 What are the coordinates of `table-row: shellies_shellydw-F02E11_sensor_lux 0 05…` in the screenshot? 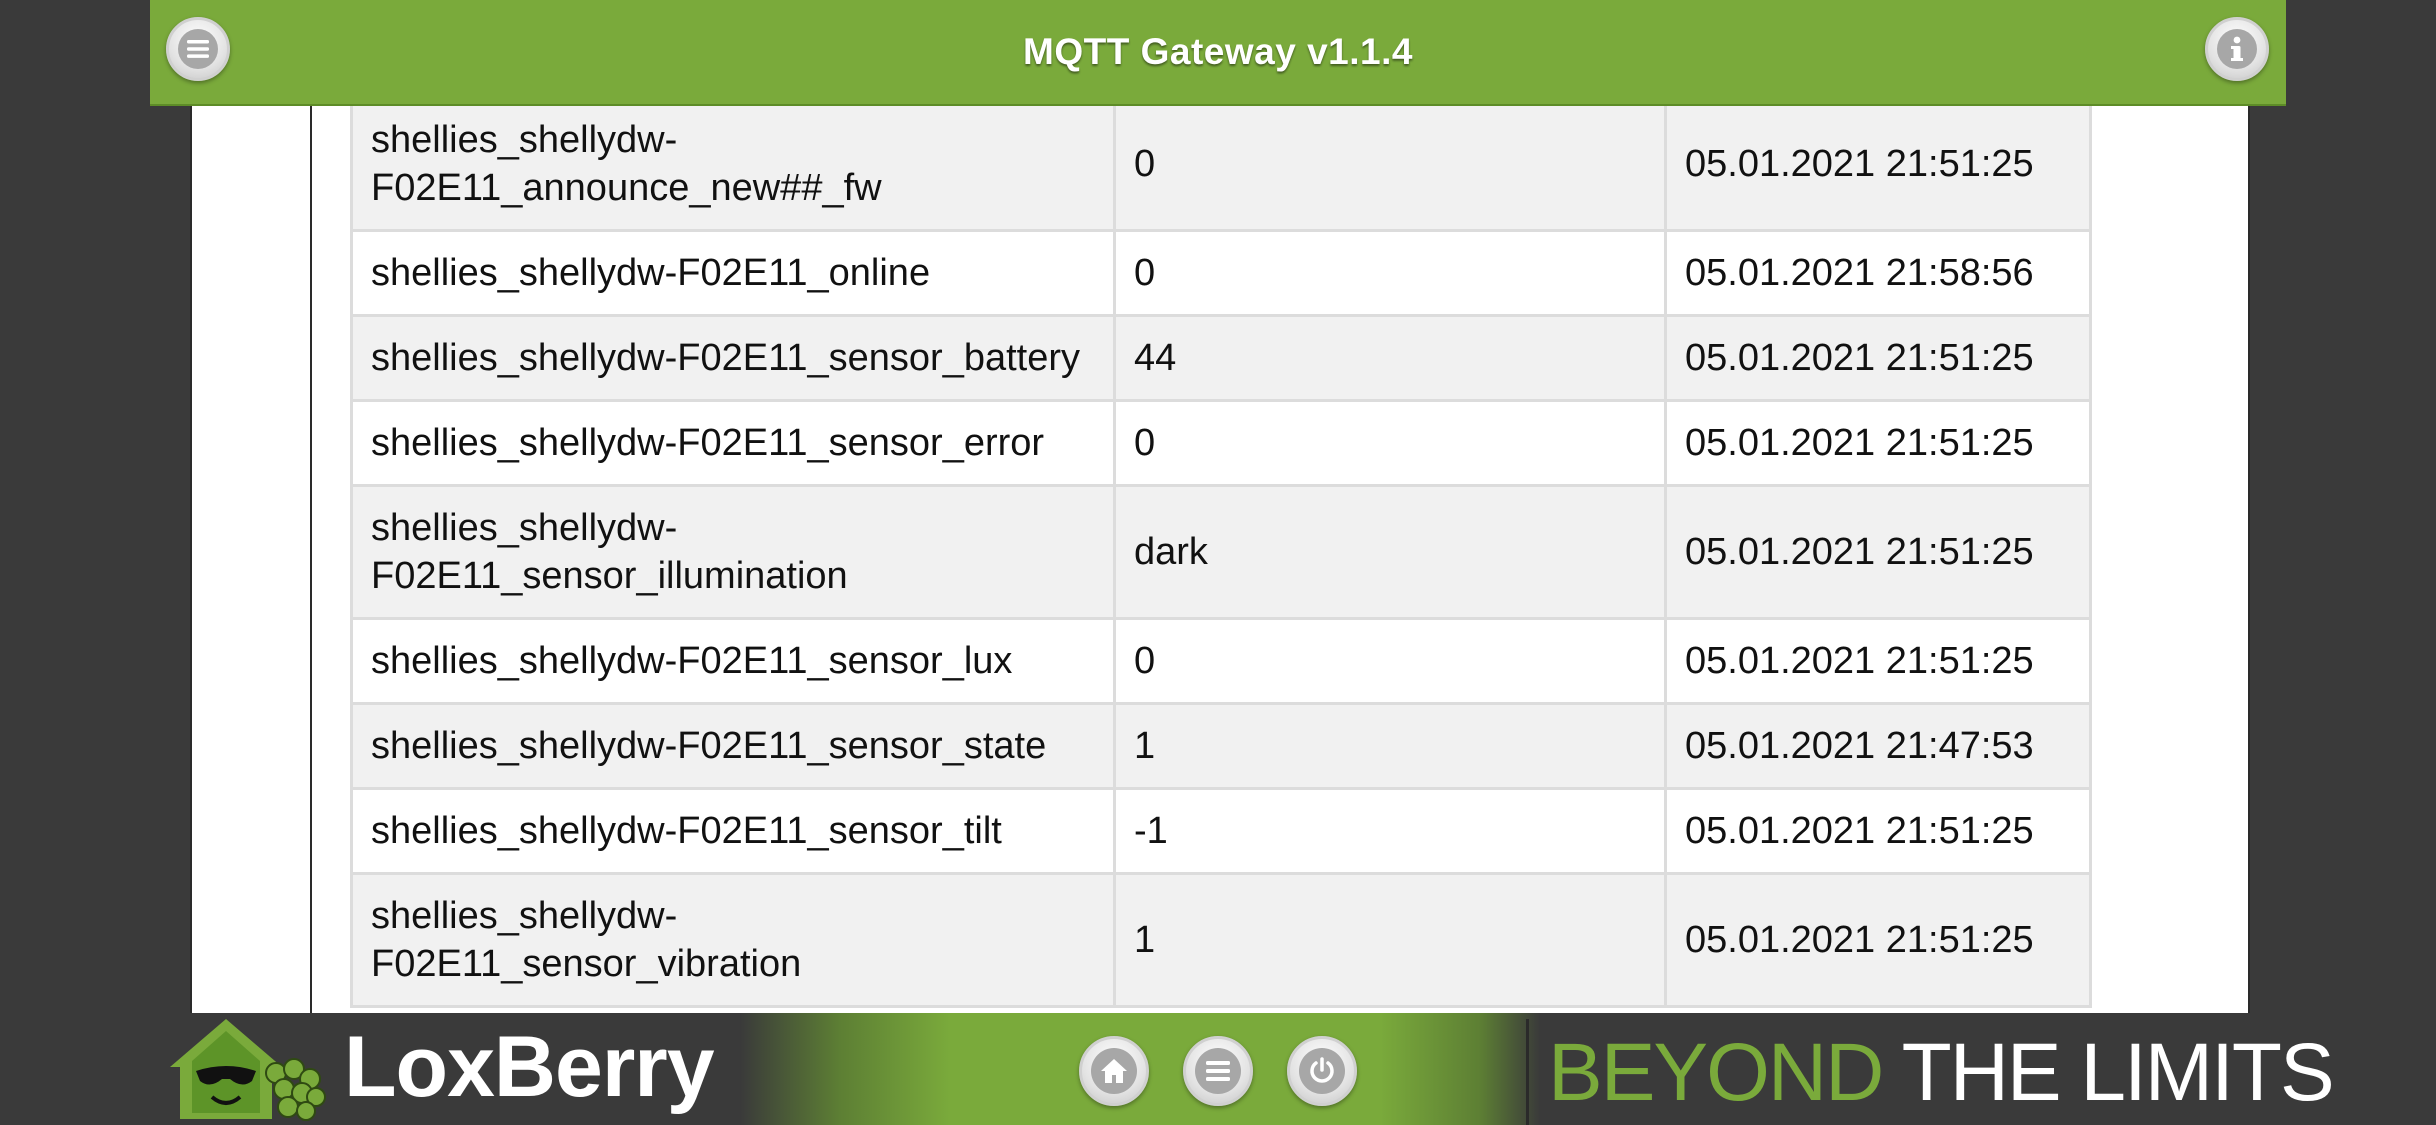 It's located at (1221, 661).